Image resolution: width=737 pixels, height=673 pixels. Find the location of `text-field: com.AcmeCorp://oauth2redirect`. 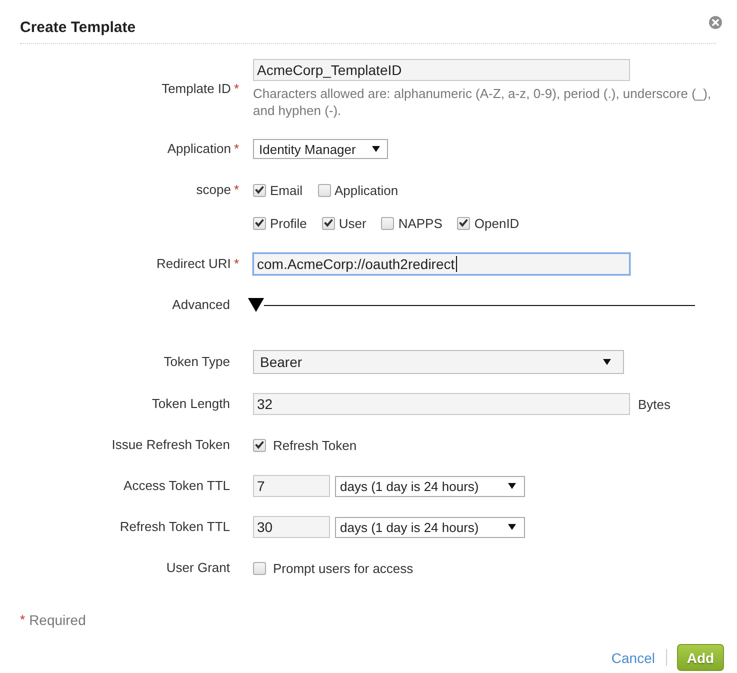

text-field: com.AcmeCorp://oauth2redirect is located at coordinates (441, 264).